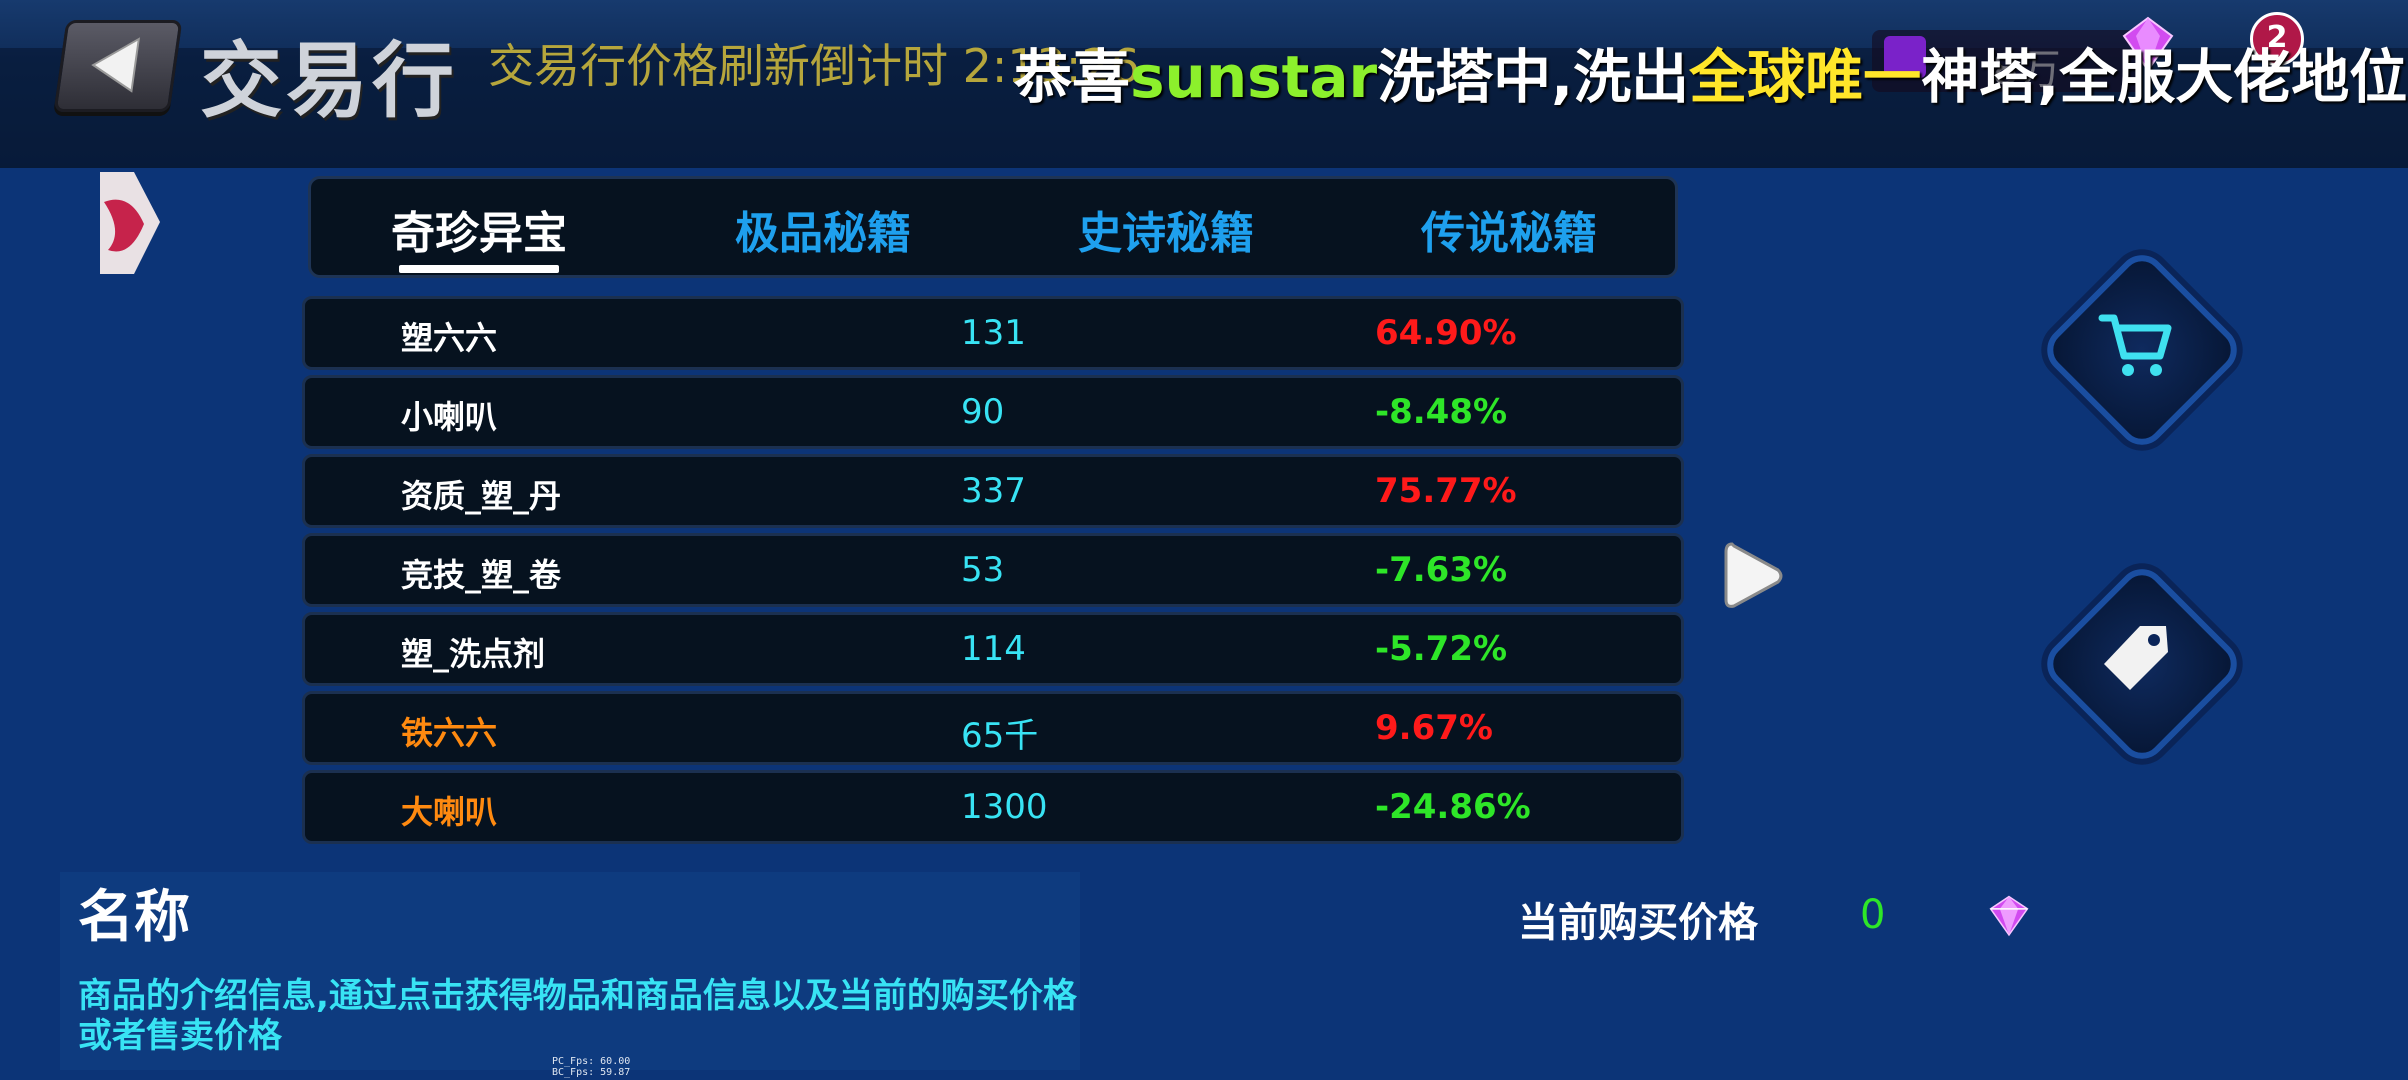 The width and height of the screenshot is (2408, 1080). I want to click on buy-button, so click(2142, 350).